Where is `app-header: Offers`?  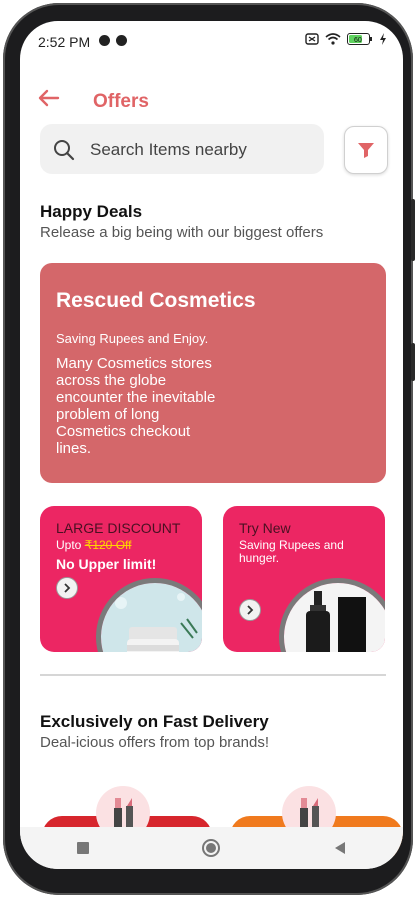
app-header: Offers is located at coordinates (211, 91).